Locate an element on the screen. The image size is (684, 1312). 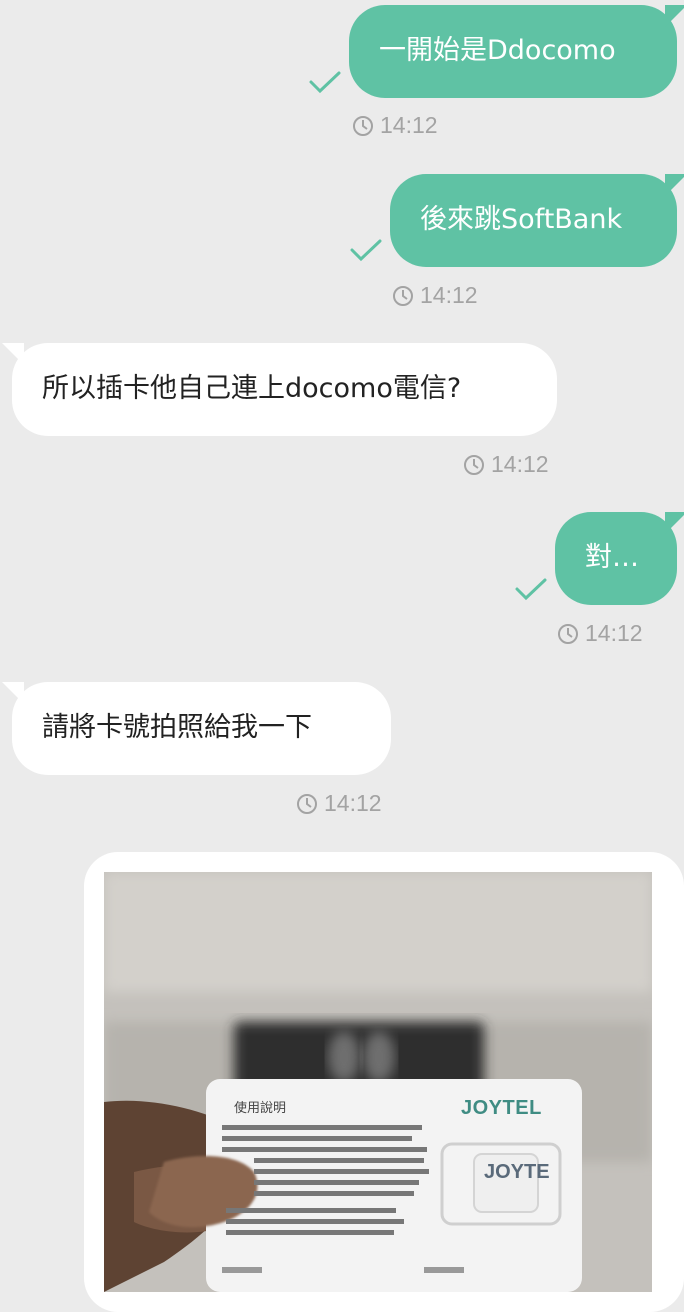
message-bubble-outgoing: 後來跳SoftBank is located at coordinates (537, 220).